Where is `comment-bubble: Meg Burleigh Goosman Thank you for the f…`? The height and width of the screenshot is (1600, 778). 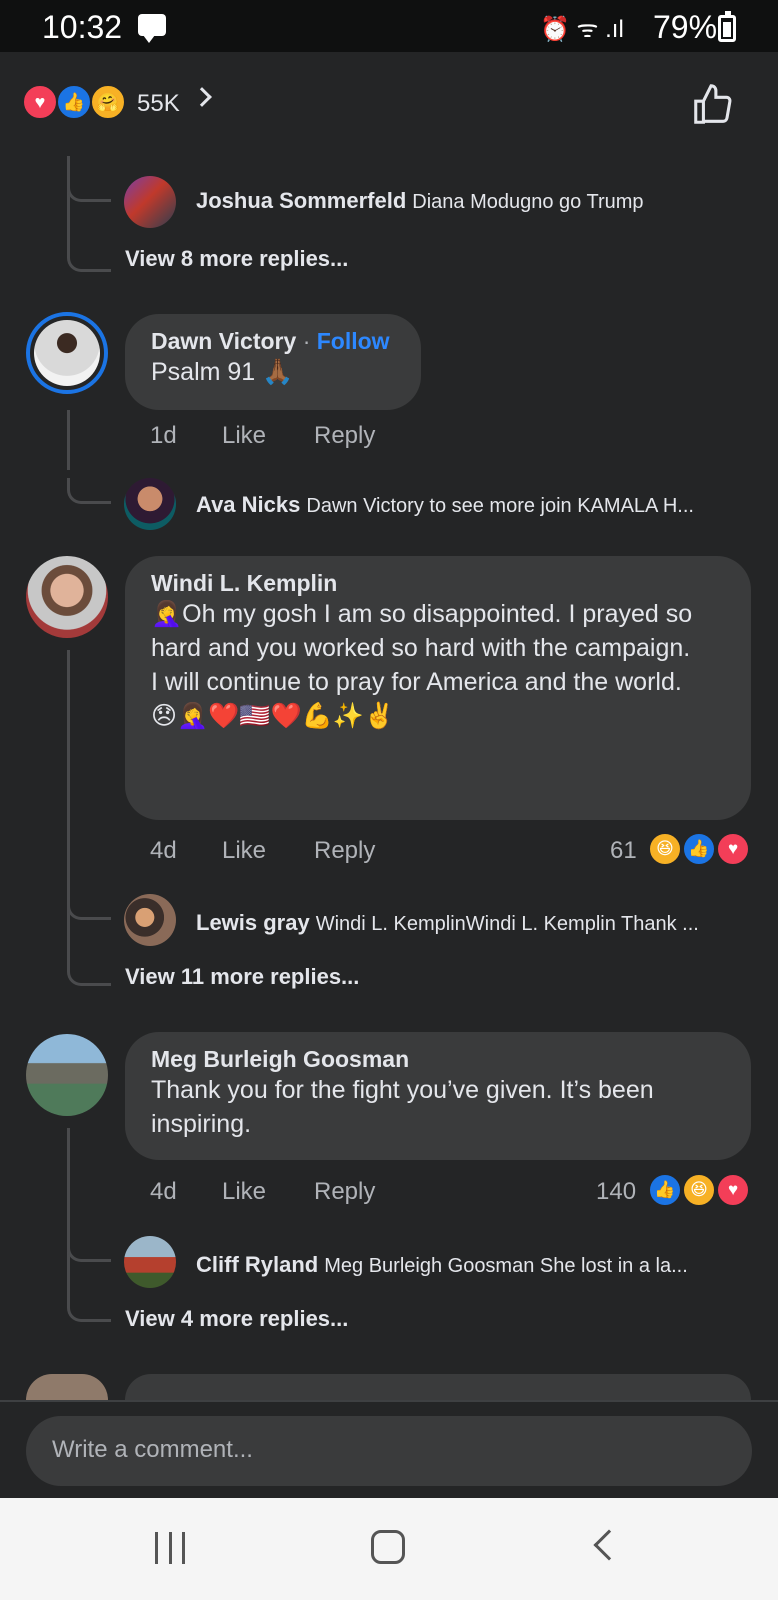
comment-bubble: Meg Burleigh Goosman Thank you for the f… is located at coordinates (438, 1096).